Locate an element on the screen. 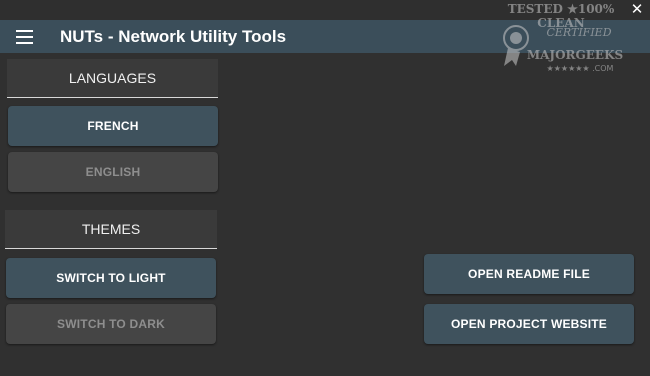 The width and height of the screenshot is (650, 376). open-readme-button: OPEN README FILE is located at coordinates (529, 274).